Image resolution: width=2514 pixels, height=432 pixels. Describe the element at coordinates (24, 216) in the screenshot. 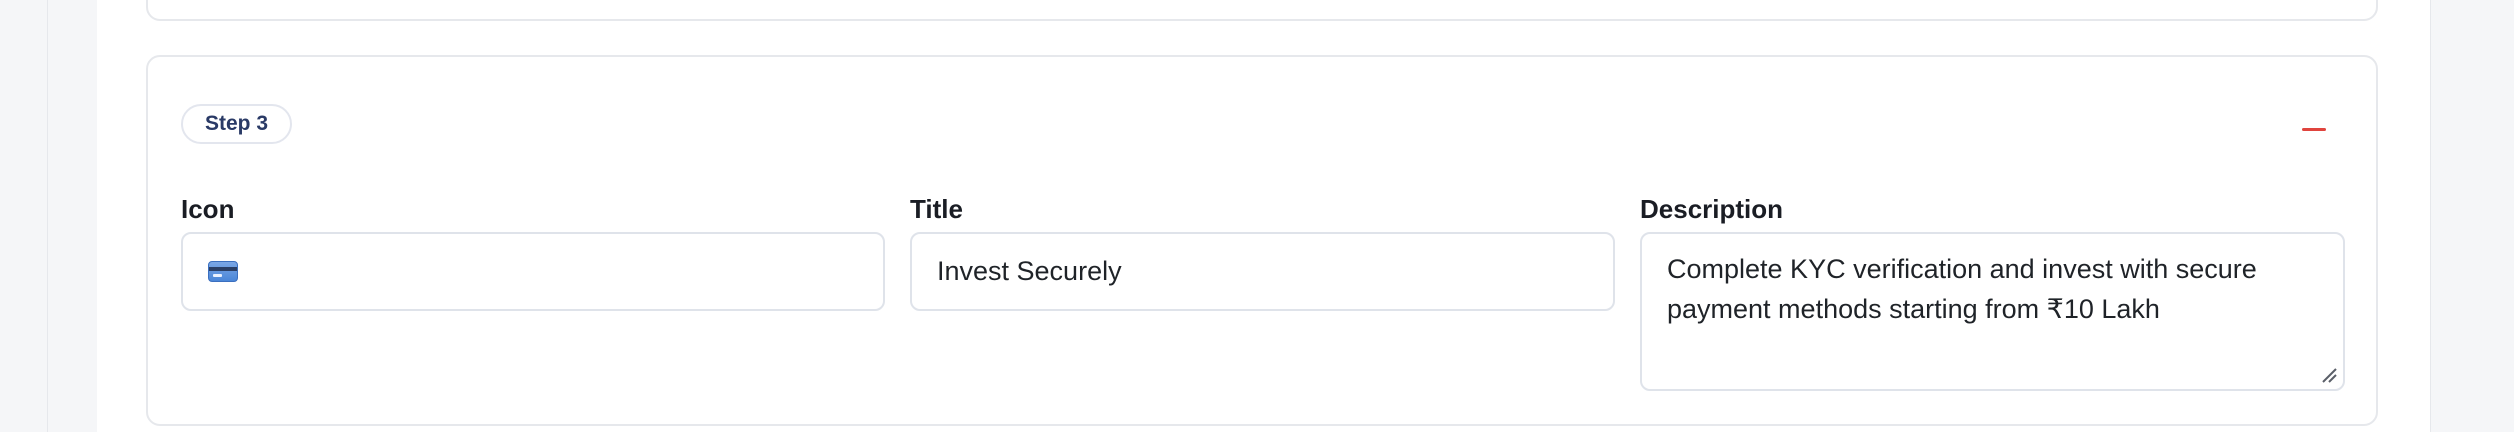

I see `page-gutter-left` at that location.